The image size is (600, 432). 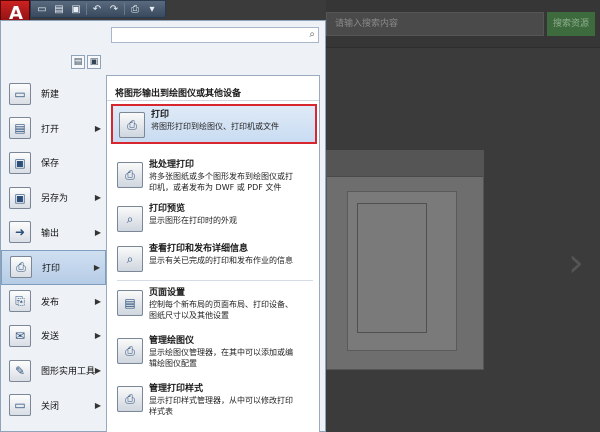 What do you see at coordinates (173, 363) in the screenshot?
I see `submenu-item-description: 辑绘图仪配置` at bounding box center [173, 363].